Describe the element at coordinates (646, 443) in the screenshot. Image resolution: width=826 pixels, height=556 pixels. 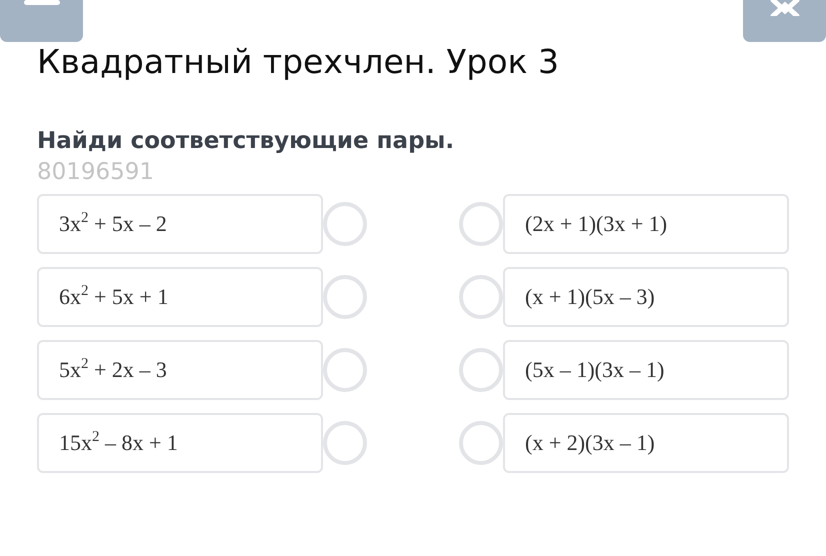
I see `expression-card: (x + 2)(3x – 1)` at that location.